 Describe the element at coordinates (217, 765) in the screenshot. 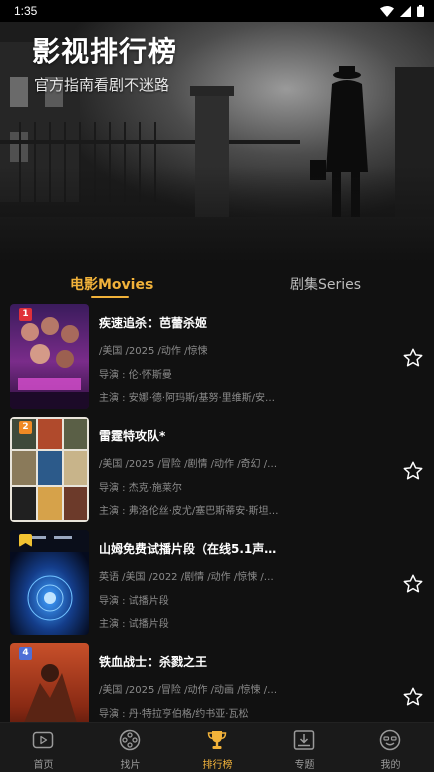

I see `nav-label: 排行榜` at that location.